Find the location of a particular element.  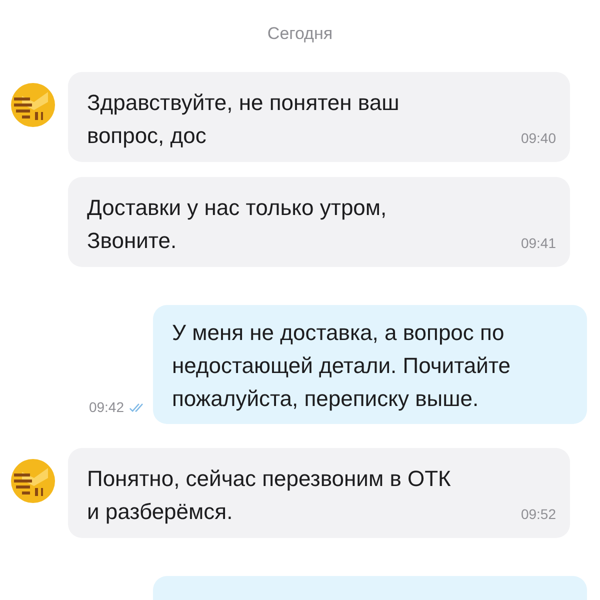

message-text: Здравствуйте, не понятен ваш вопрос, дос is located at coordinates (243, 119).